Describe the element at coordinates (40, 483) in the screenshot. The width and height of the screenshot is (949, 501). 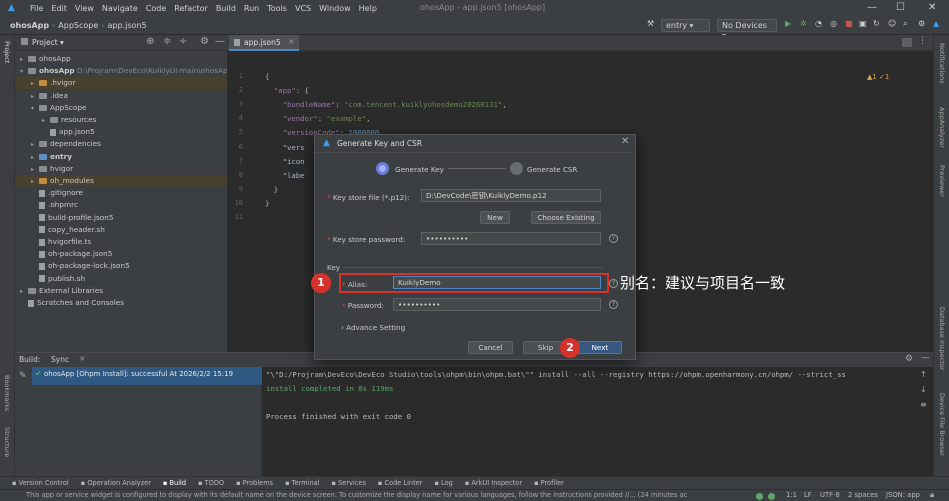
I see `bottom-tab-version-control: ▪ Version Control` at that location.